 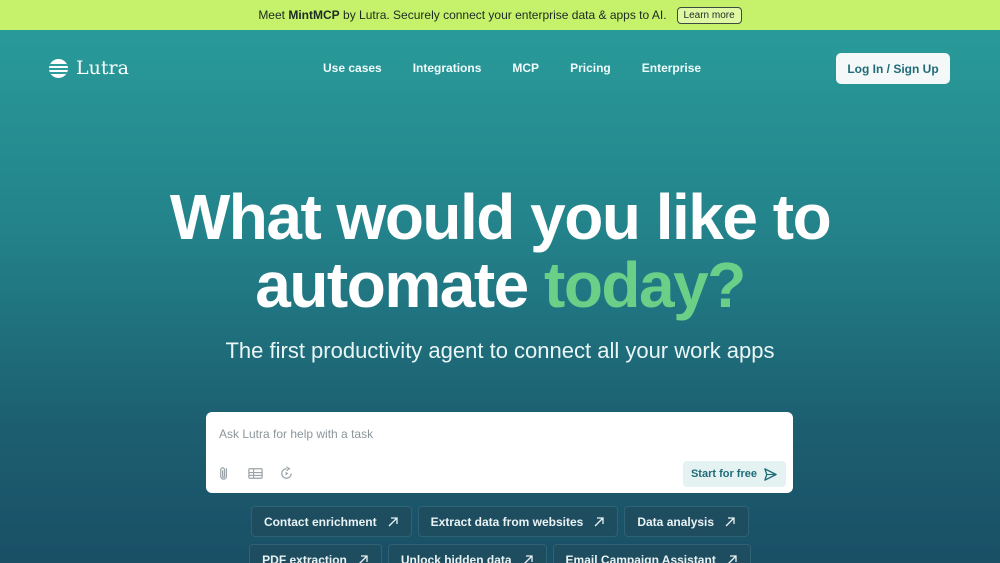 What do you see at coordinates (286, 473) in the screenshot?
I see `replay-icon` at bounding box center [286, 473].